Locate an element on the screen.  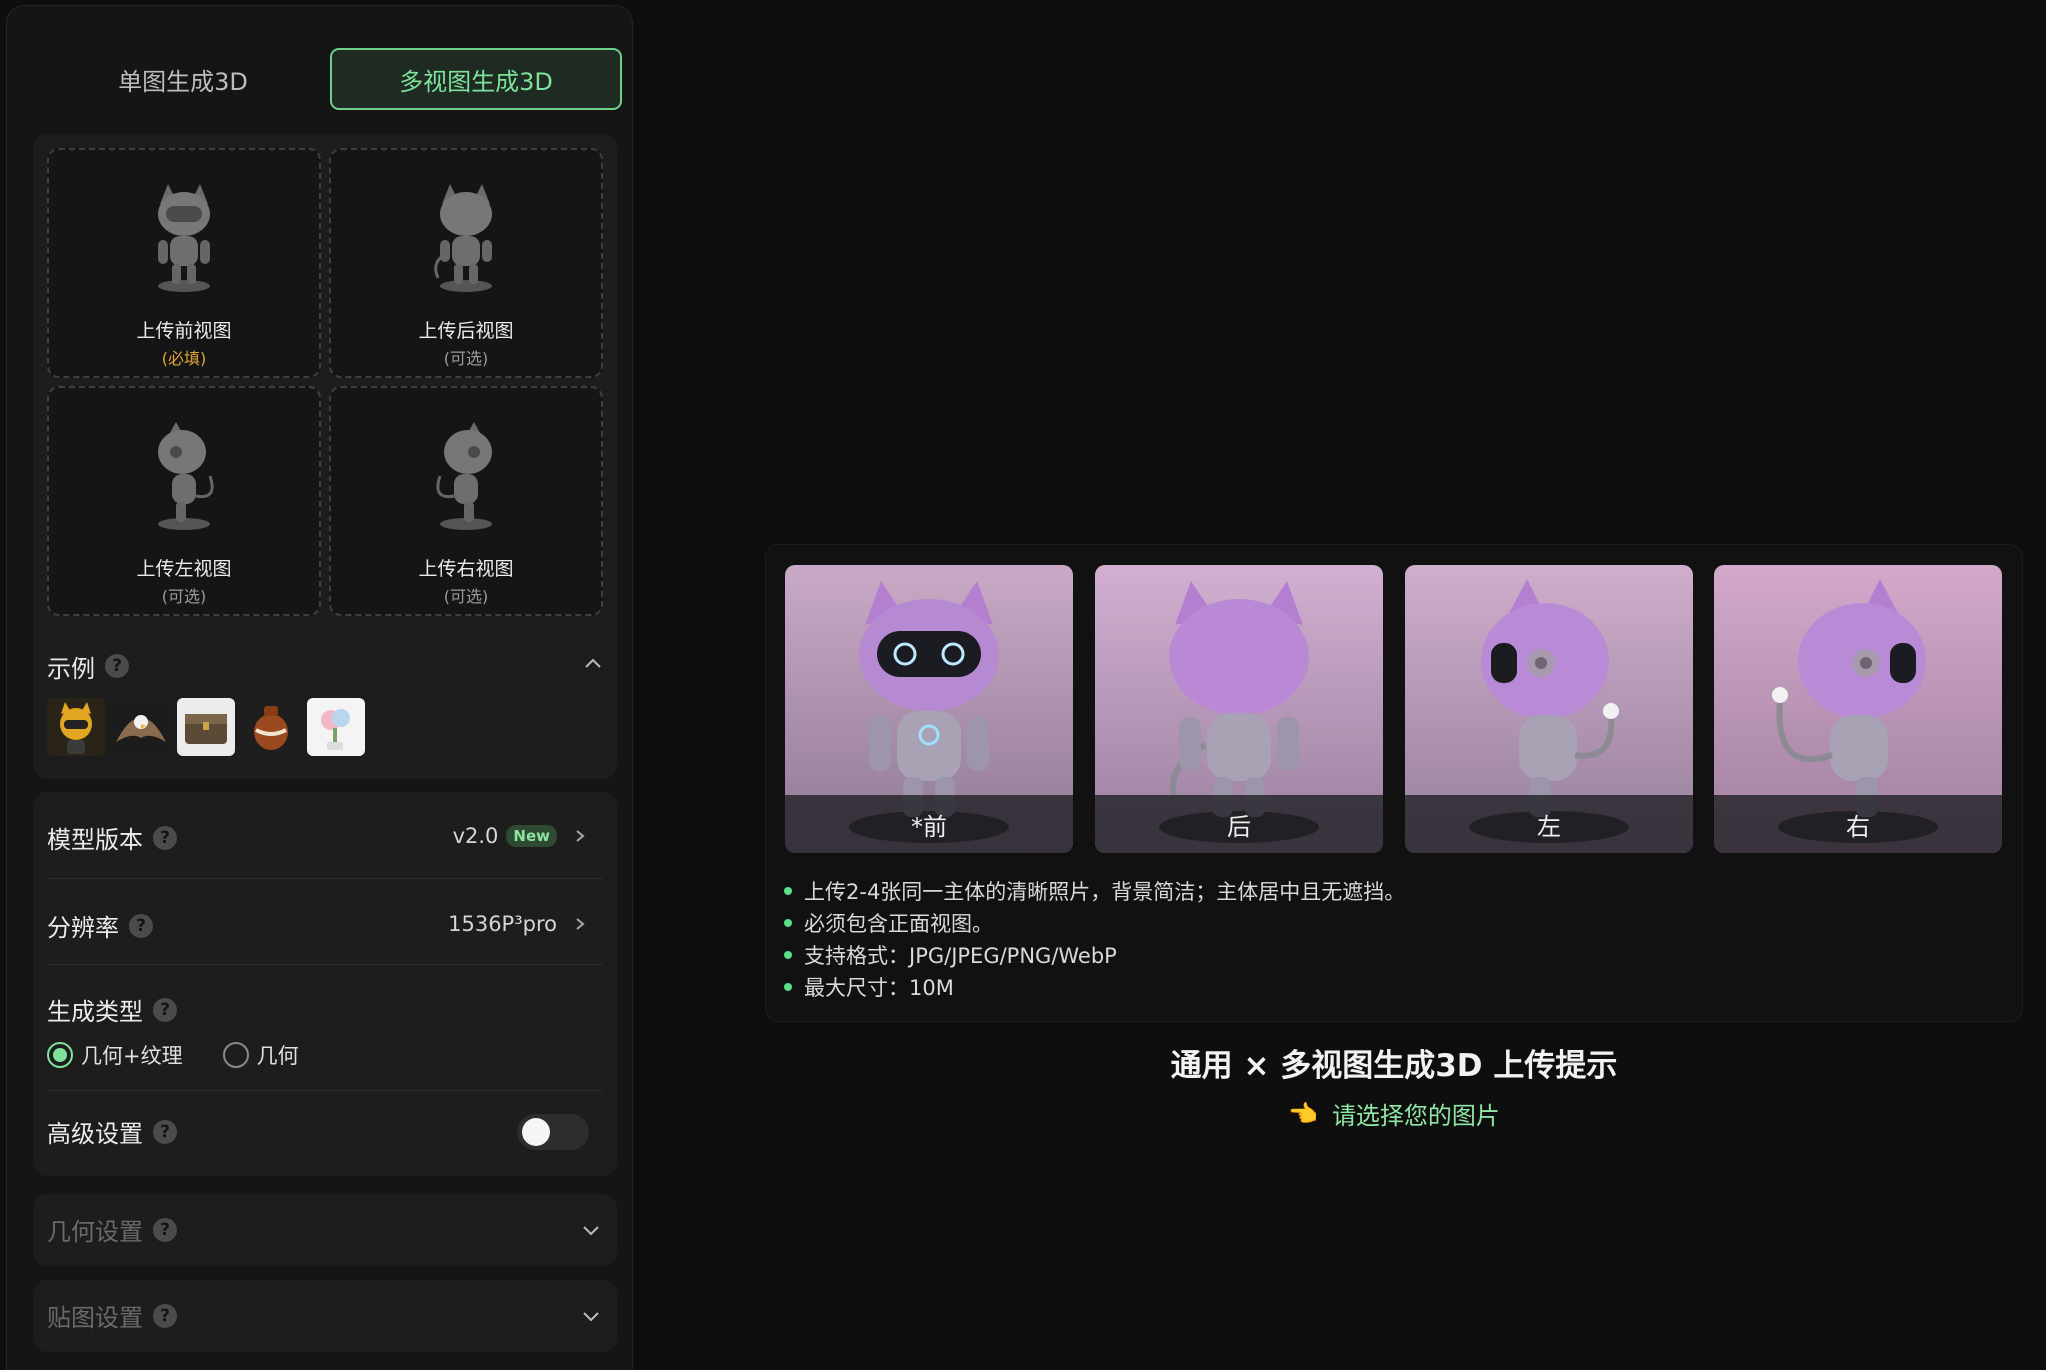
tip-item: 支持格式：JPG/JPEG/PNG/WebP is located at coordinates (1094, 955).